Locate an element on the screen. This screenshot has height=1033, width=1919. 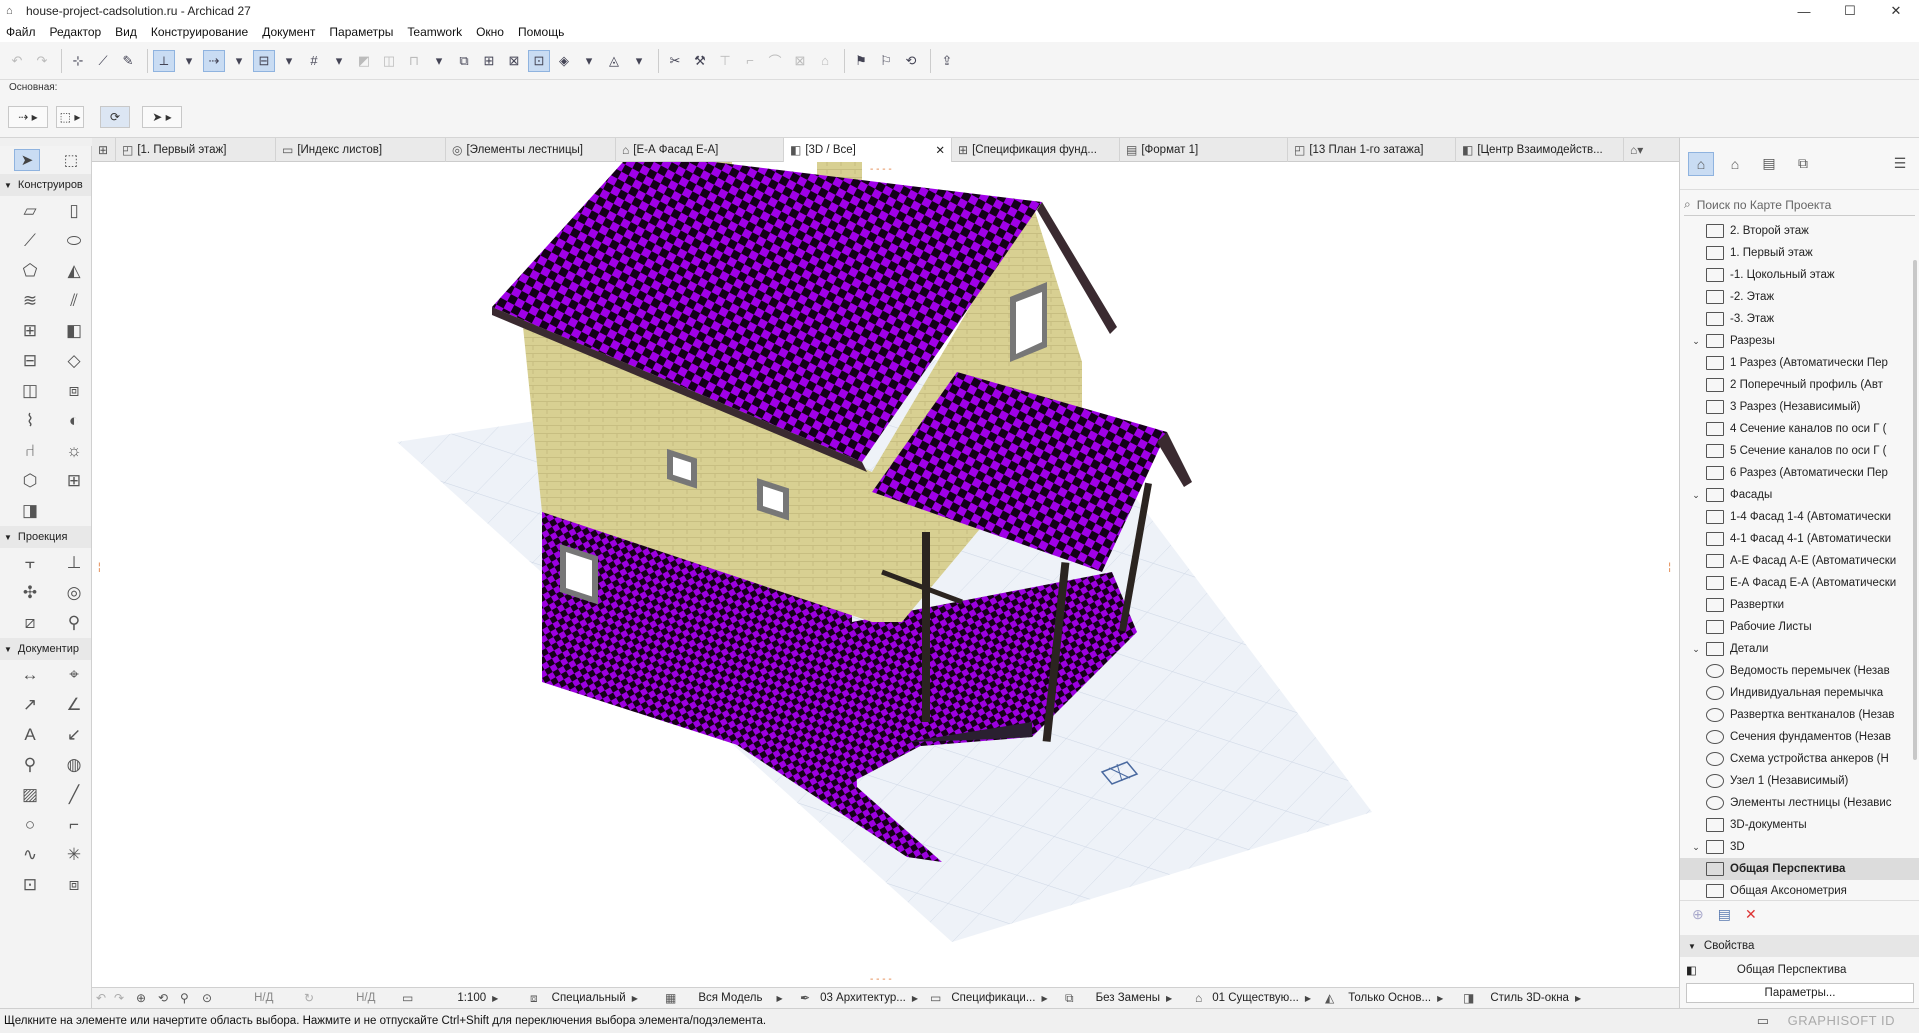
tree-item: 4 Сечение каналов по оси Г ( is located at coordinates (1799, 429).